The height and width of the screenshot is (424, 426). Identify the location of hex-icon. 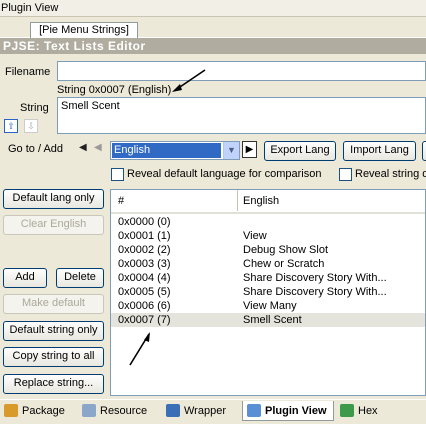
(347, 410).